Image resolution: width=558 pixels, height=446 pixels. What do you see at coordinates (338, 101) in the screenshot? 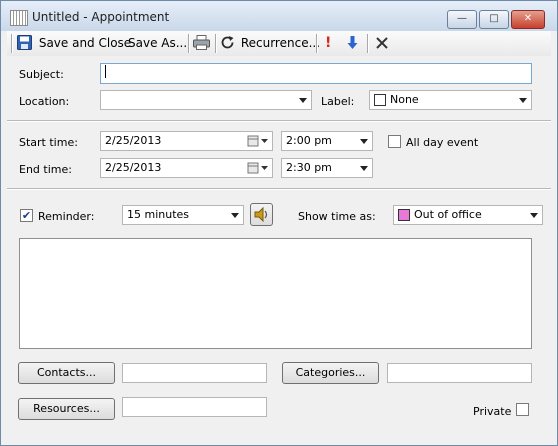
I see `label-label: Label:` at bounding box center [338, 101].